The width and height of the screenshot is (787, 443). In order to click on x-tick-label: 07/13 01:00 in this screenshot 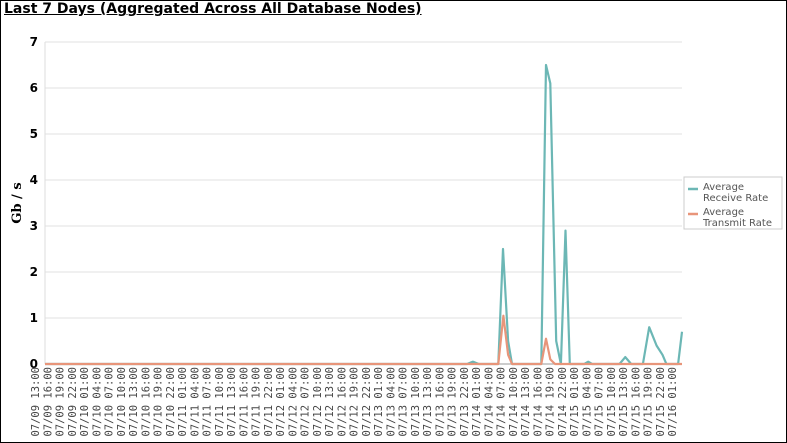, I will do `click(379, 402)`.